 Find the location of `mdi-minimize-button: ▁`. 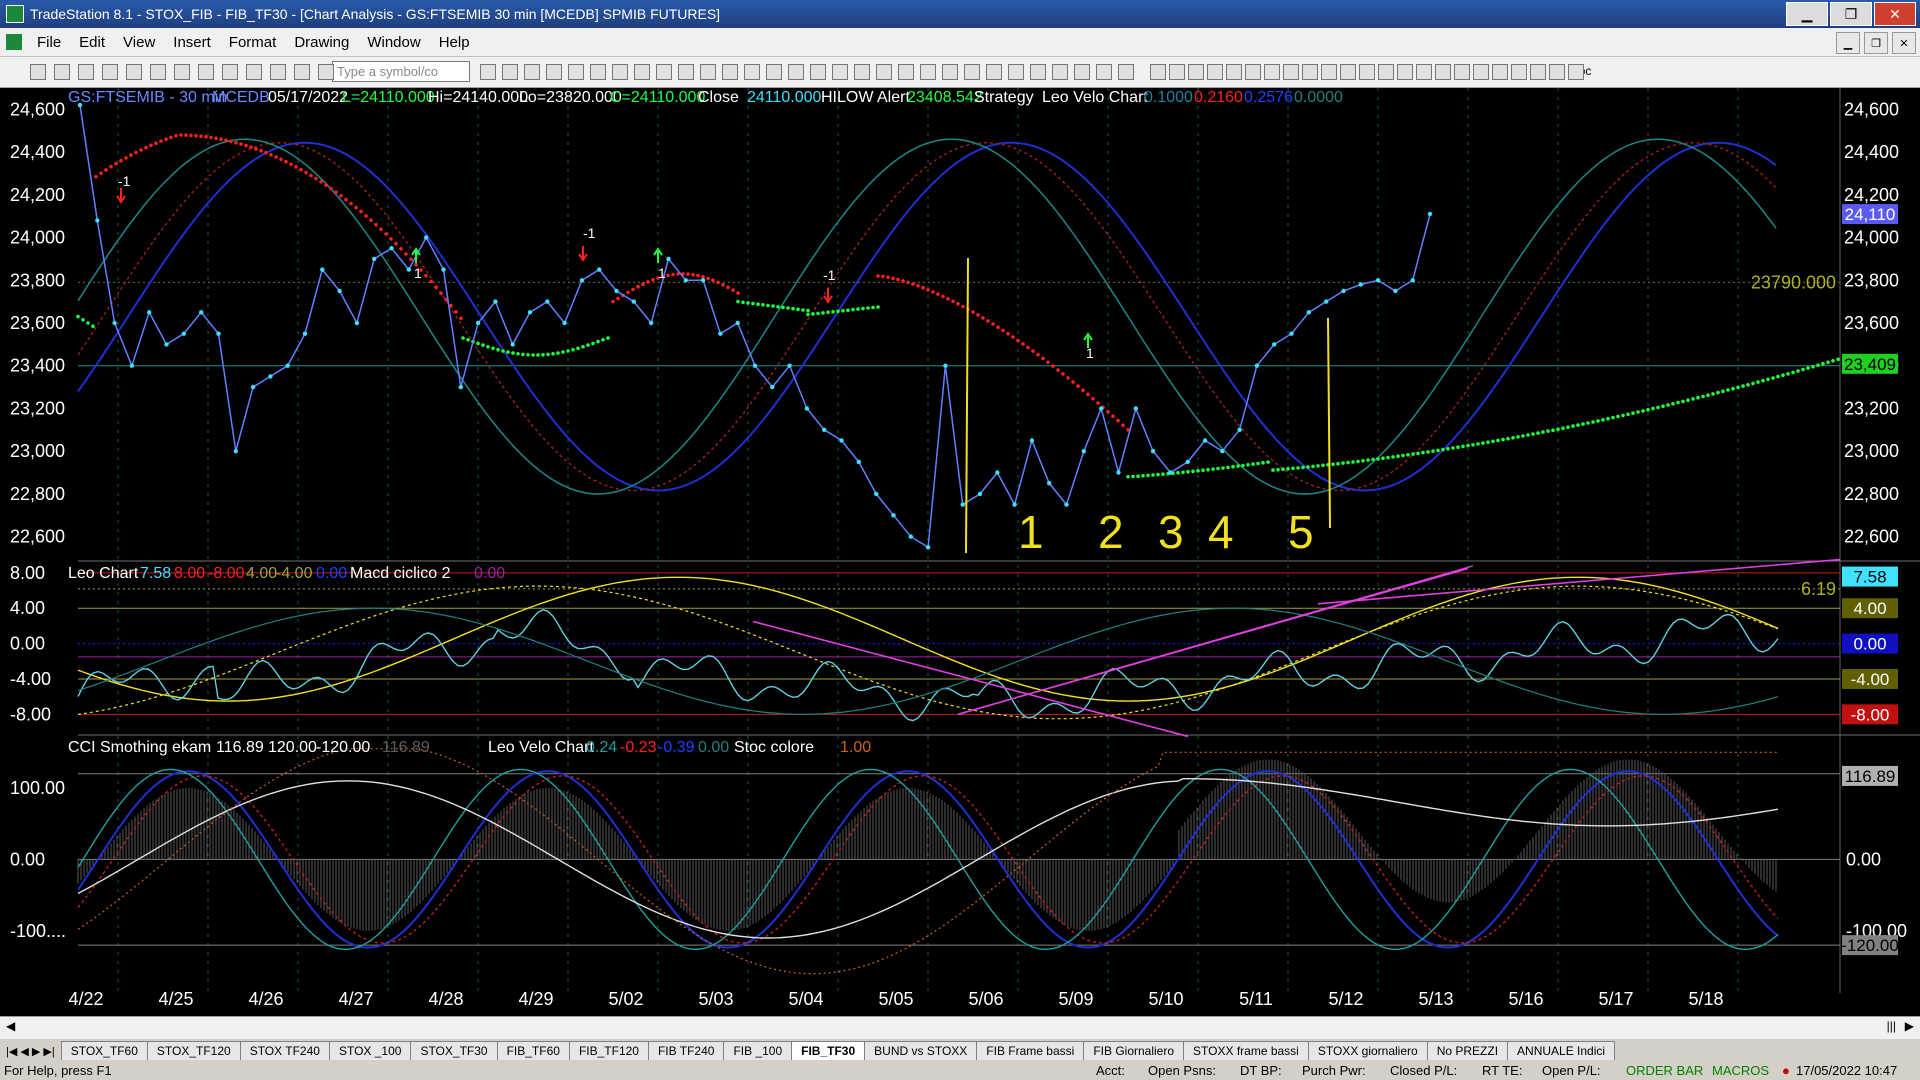

mdi-minimize-button: ▁ is located at coordinates (1848, 43).